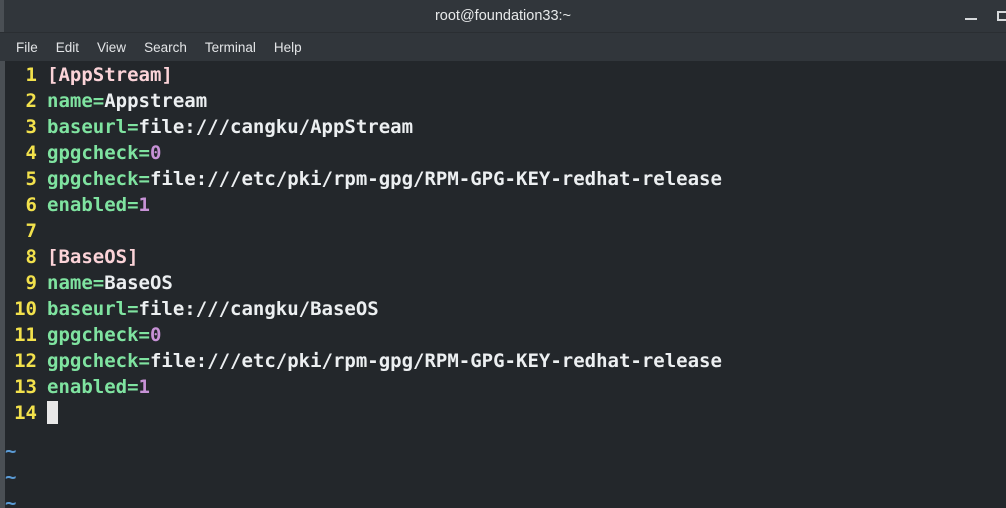  I want to click on token-value: BaseOS, so click(138, 283).